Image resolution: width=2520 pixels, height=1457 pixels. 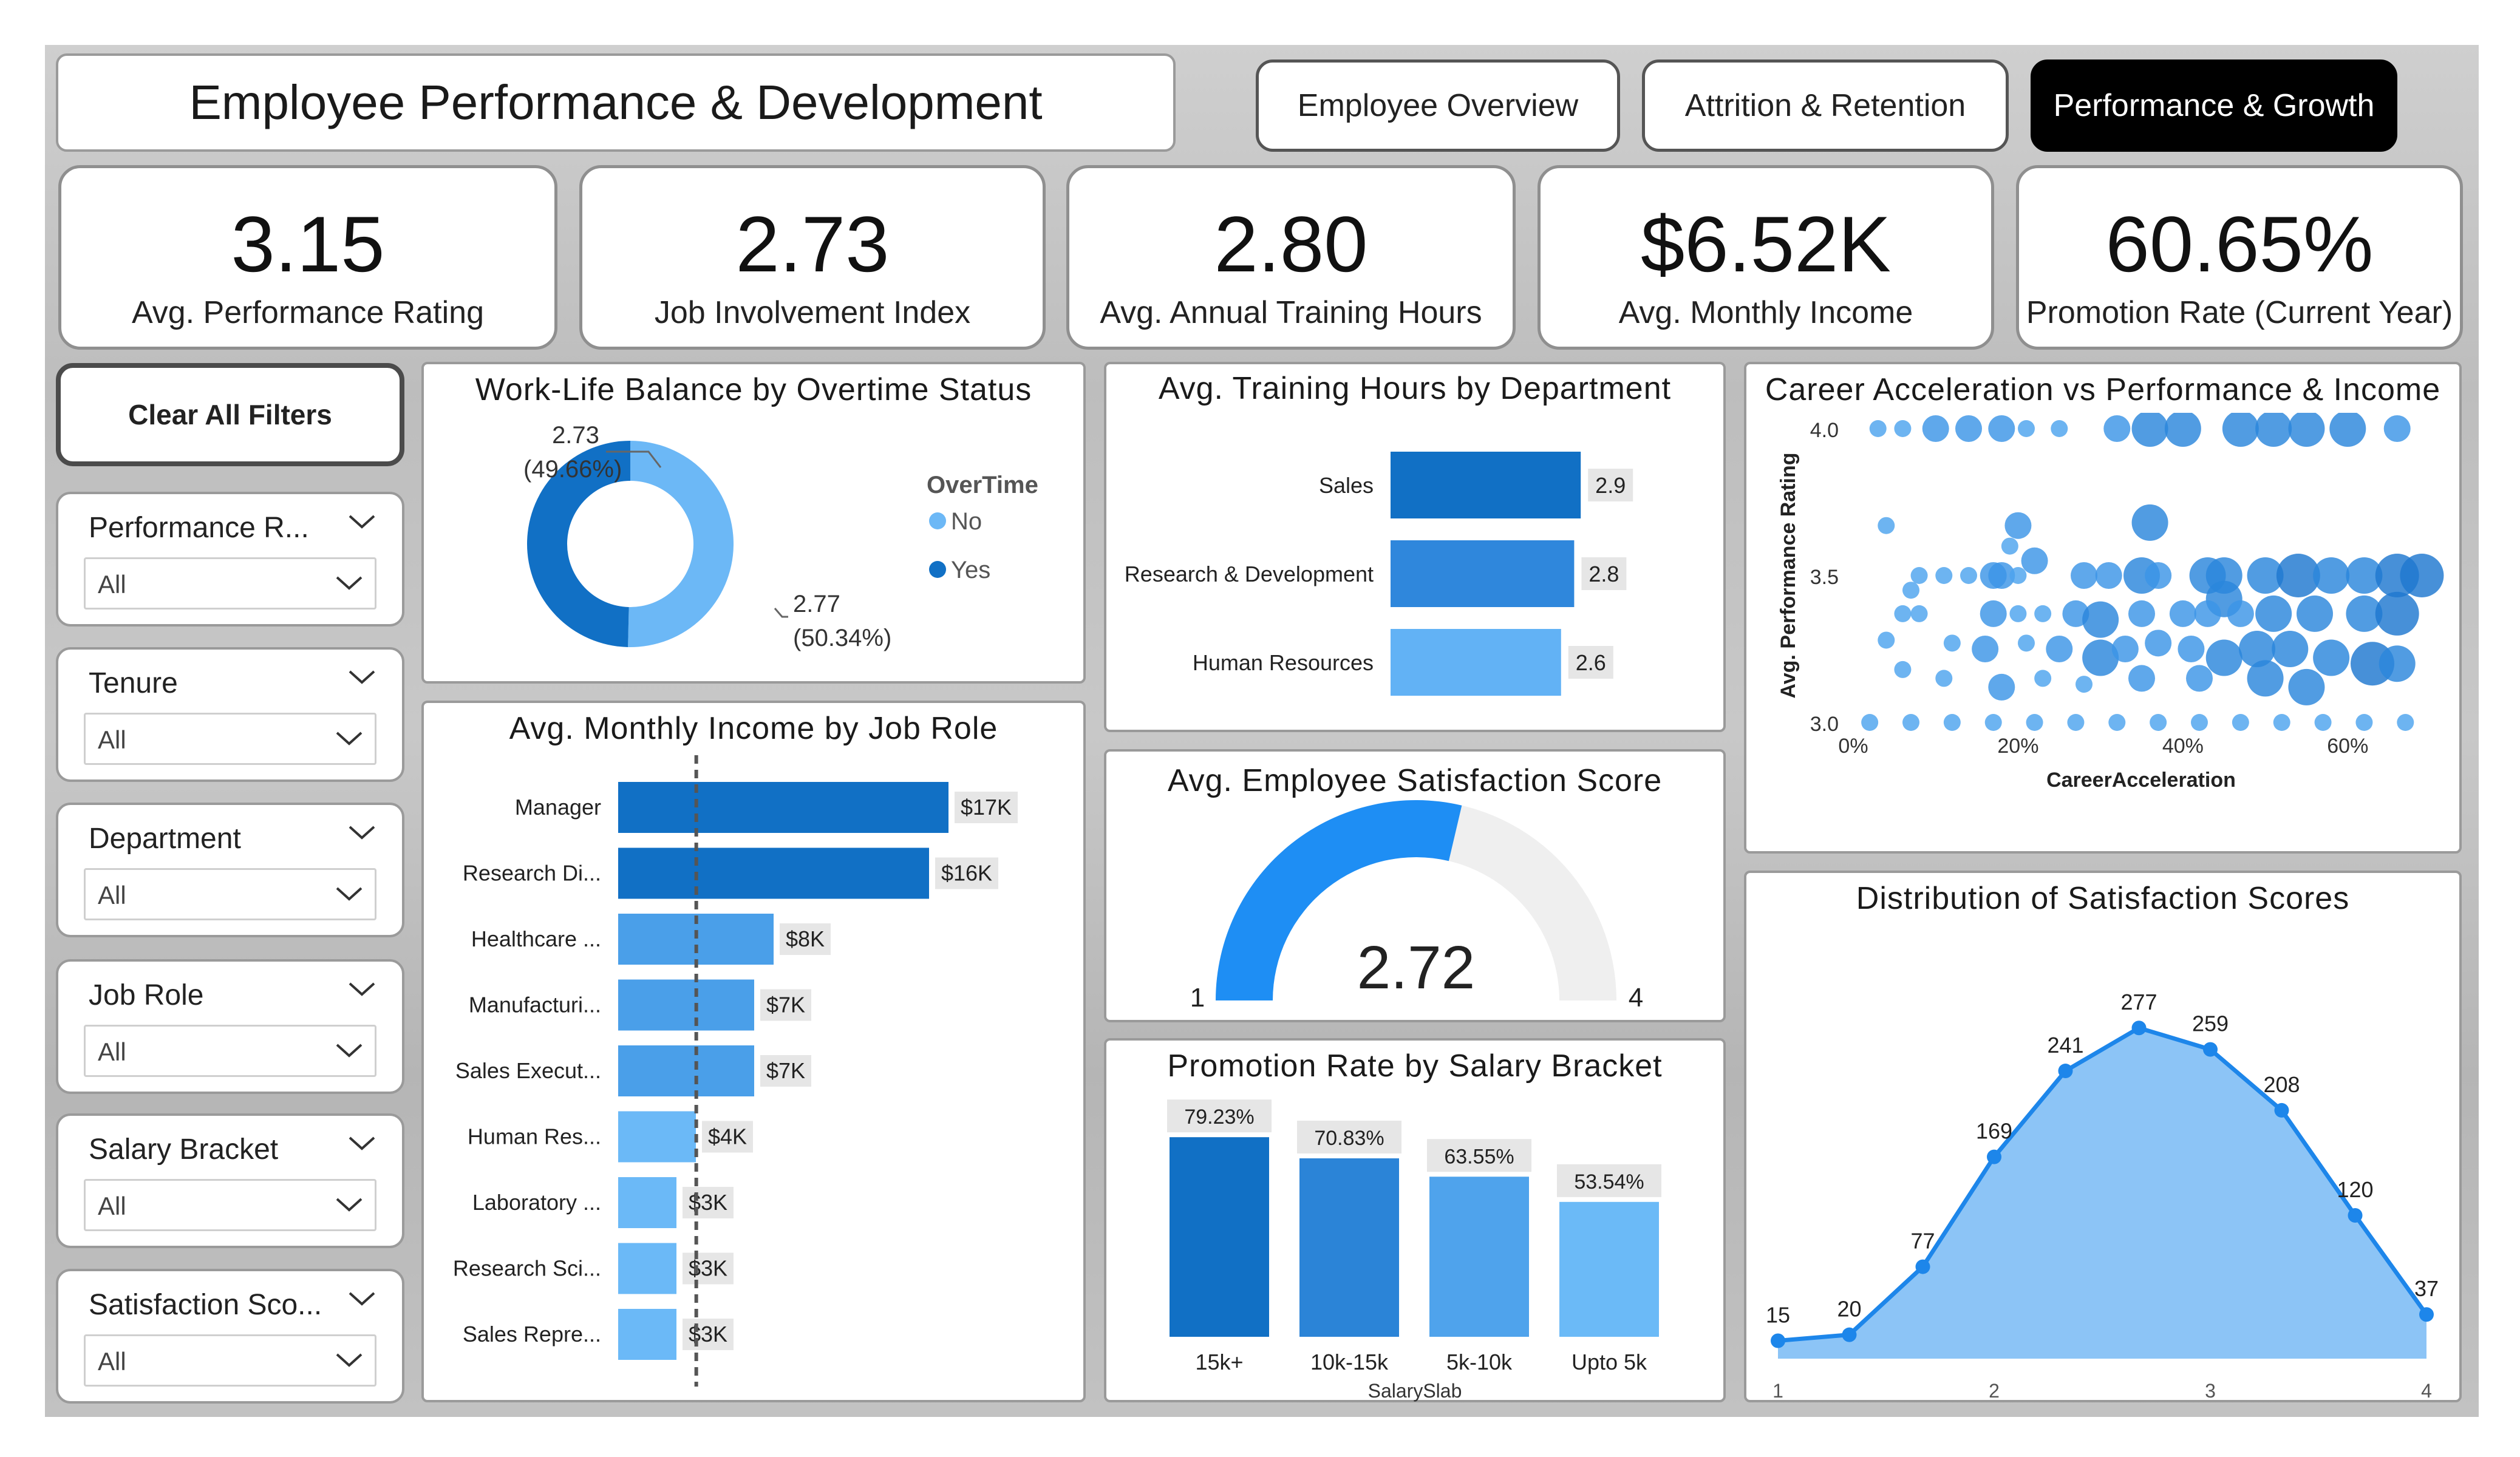 I want to click on tab-attrition-retention: Attrition & Retention, so click(x=1825, y=105).